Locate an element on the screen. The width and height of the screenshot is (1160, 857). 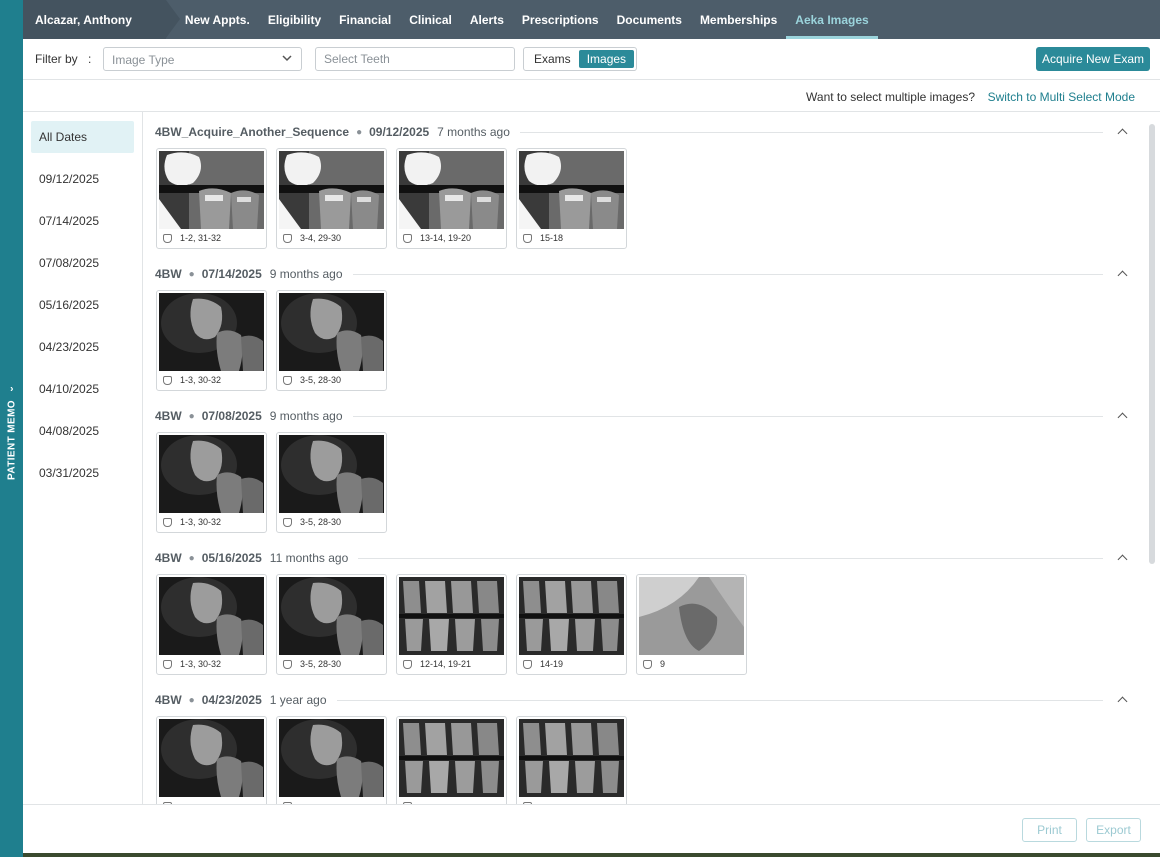
toggle-images: Images is located at coordinates (606, 59).